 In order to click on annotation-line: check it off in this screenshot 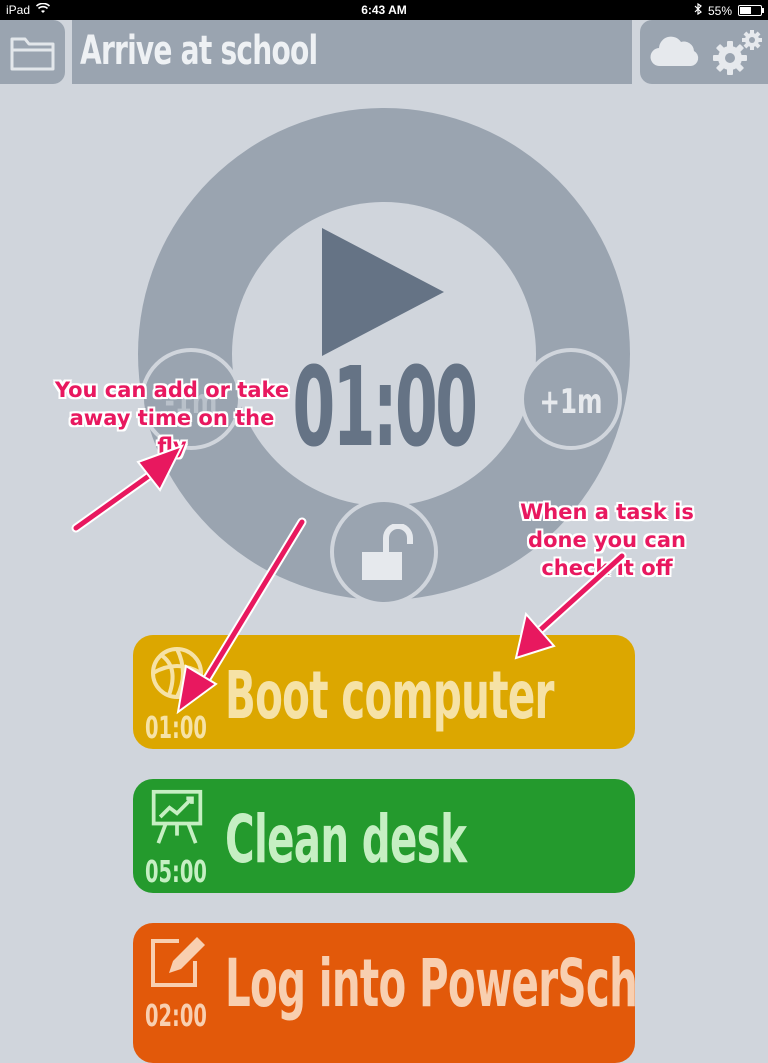, I will do `click(607, 568)`.